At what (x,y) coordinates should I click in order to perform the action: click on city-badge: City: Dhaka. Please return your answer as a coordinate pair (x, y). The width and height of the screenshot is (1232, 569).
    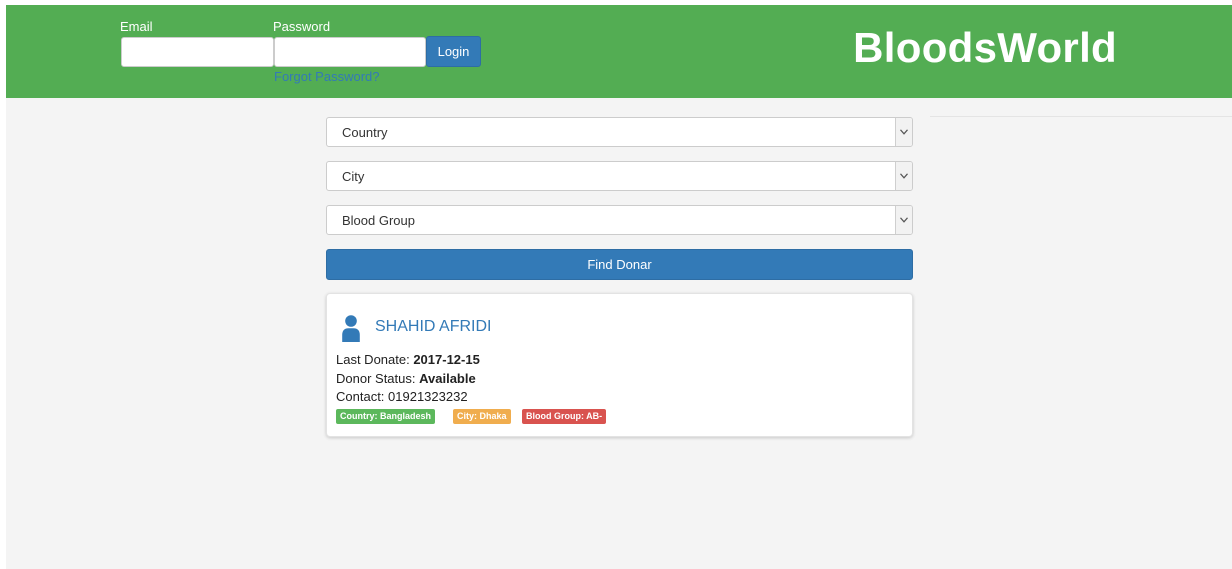
    Looking at the image, I should click on (482, 416).